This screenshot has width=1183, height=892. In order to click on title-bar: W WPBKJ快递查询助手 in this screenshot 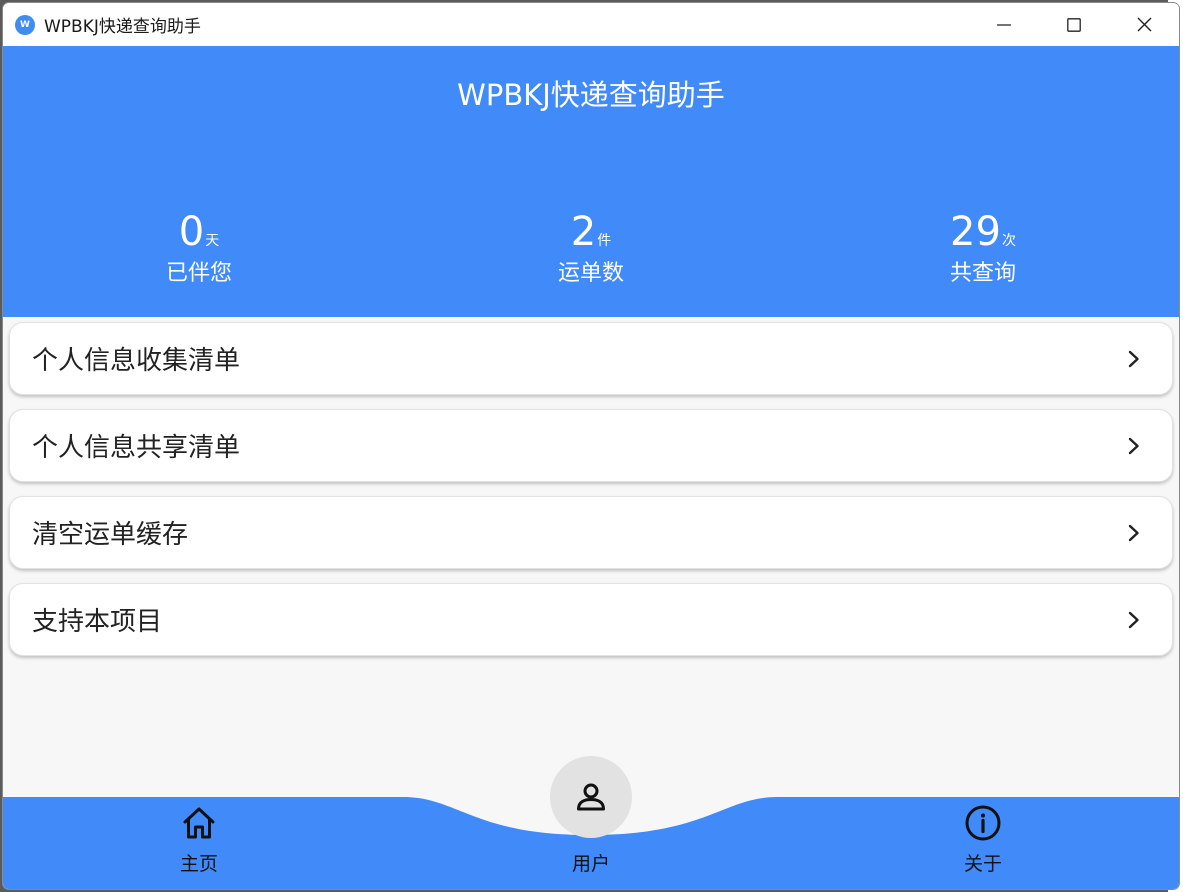, I will do `click(591, 24)`.